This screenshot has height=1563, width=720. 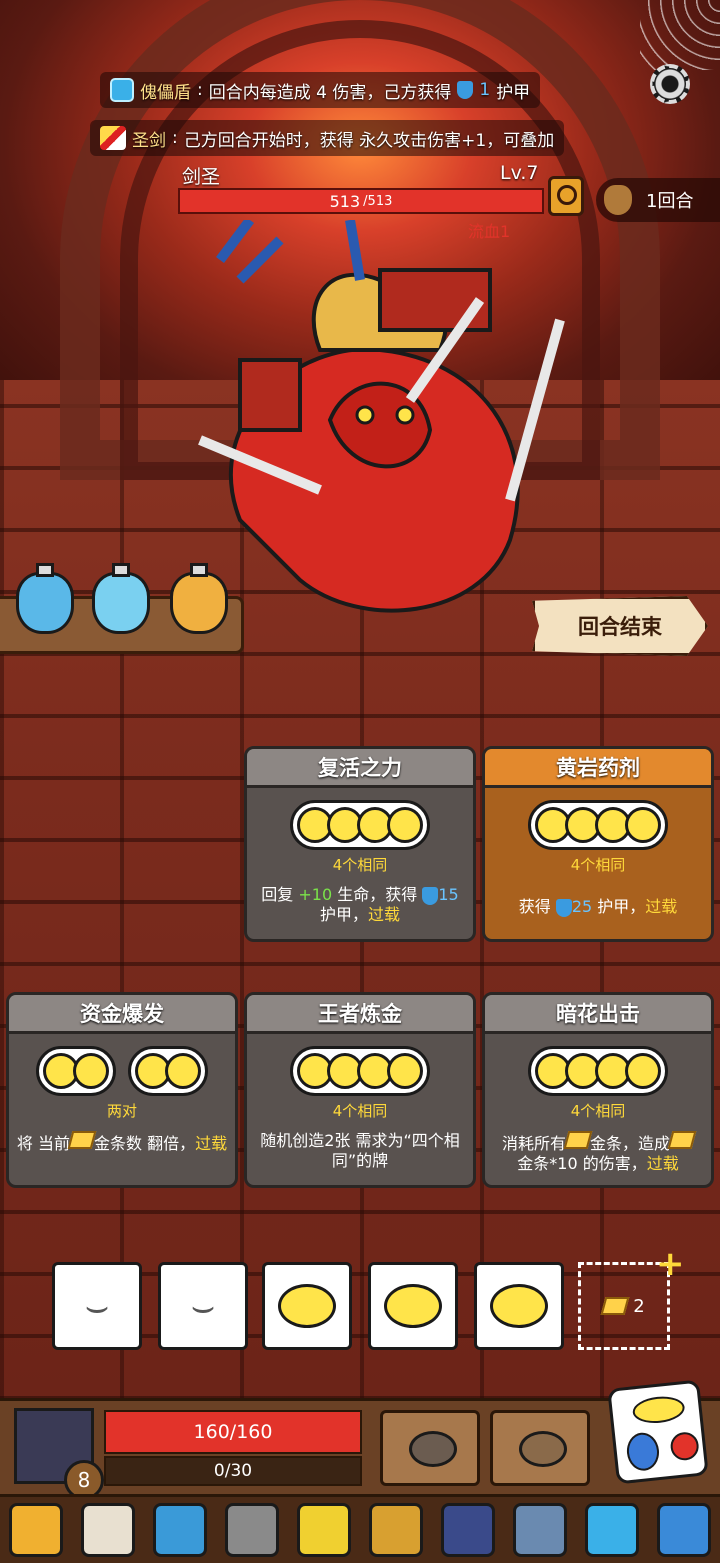 I want to click on enemy-hp-bar: 513/513, so click(x=361, y=201).